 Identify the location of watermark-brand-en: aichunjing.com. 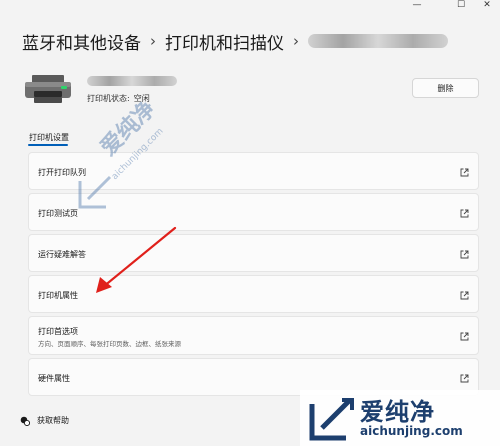
(411, 431).